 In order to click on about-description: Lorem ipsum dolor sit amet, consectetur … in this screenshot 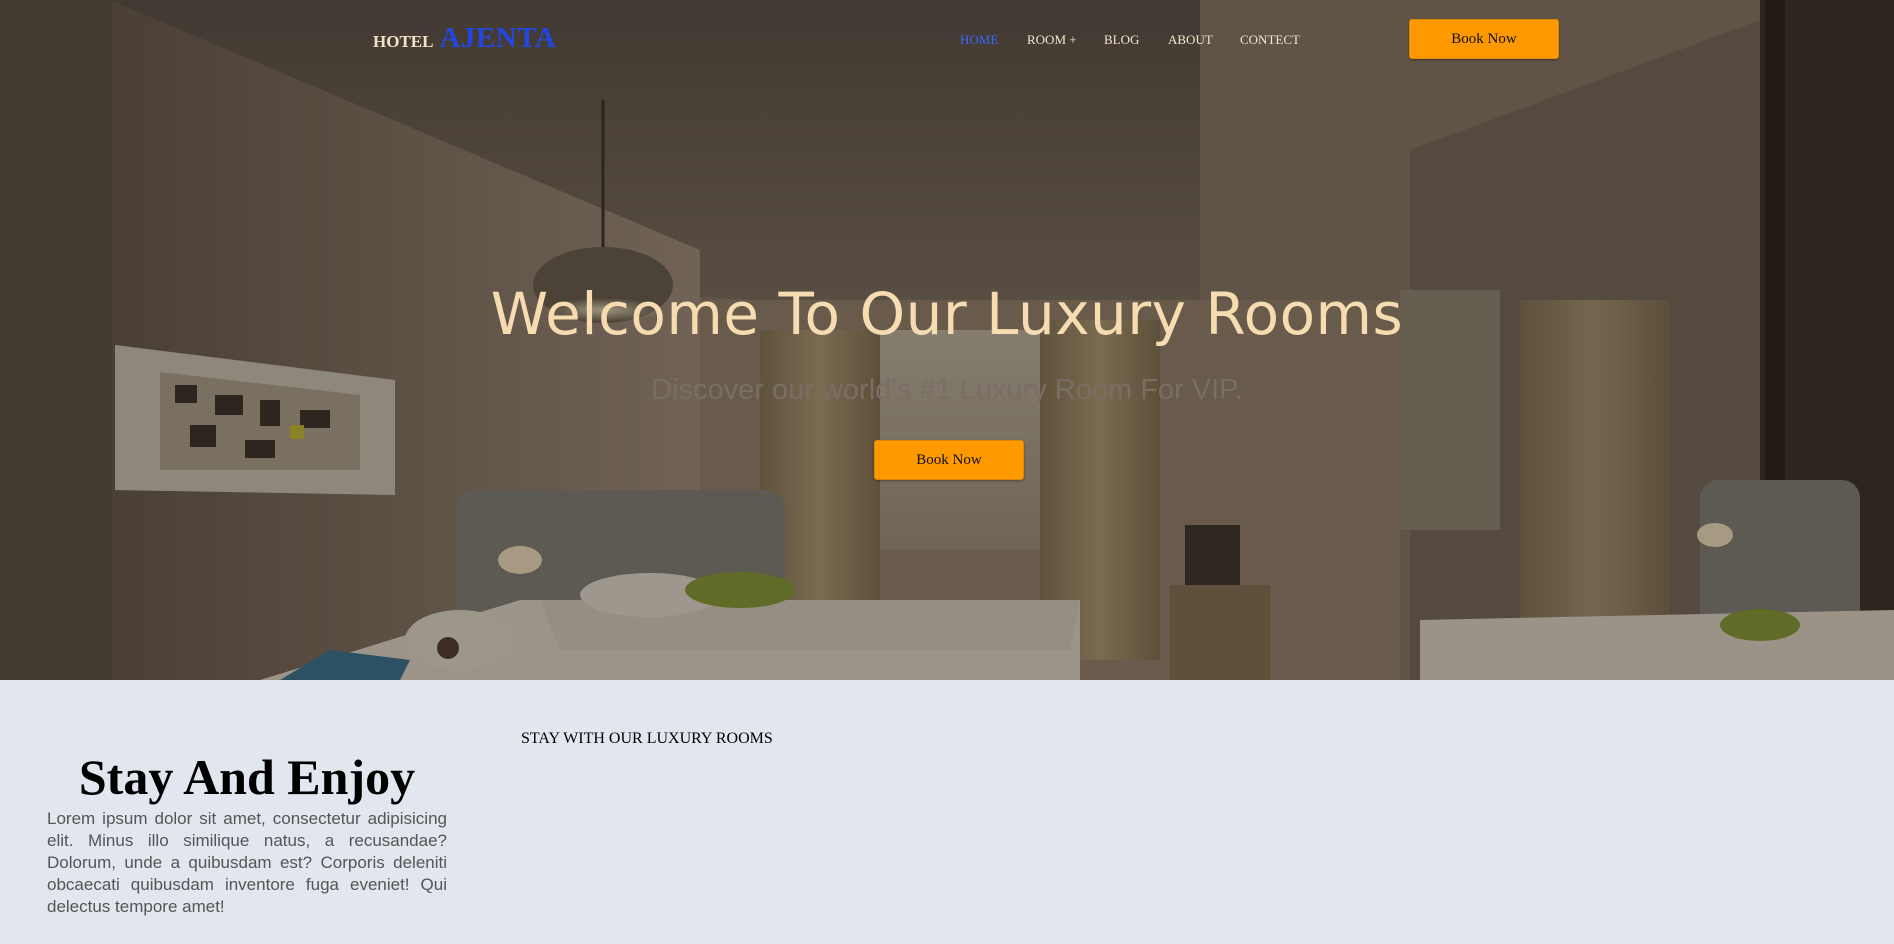, I will do `click(247, 862)`.